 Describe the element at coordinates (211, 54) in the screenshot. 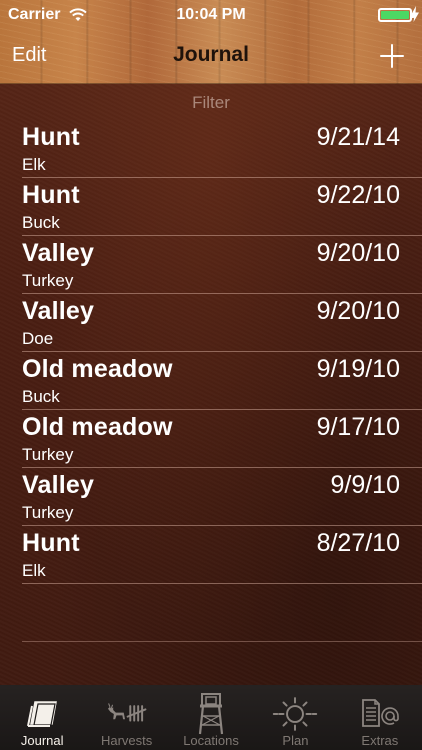

I see `page-title: Journal` at that location.